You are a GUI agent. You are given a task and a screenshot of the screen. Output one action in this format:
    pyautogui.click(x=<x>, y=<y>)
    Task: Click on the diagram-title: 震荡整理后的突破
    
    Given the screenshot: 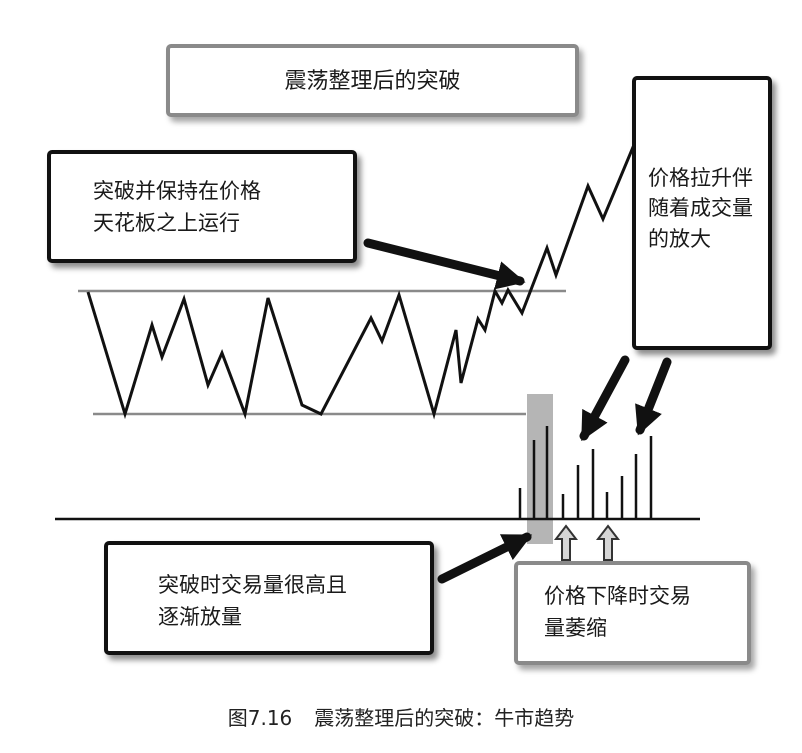 What is the action you would take?
    pyautogui.click(x=372, y=81)
    